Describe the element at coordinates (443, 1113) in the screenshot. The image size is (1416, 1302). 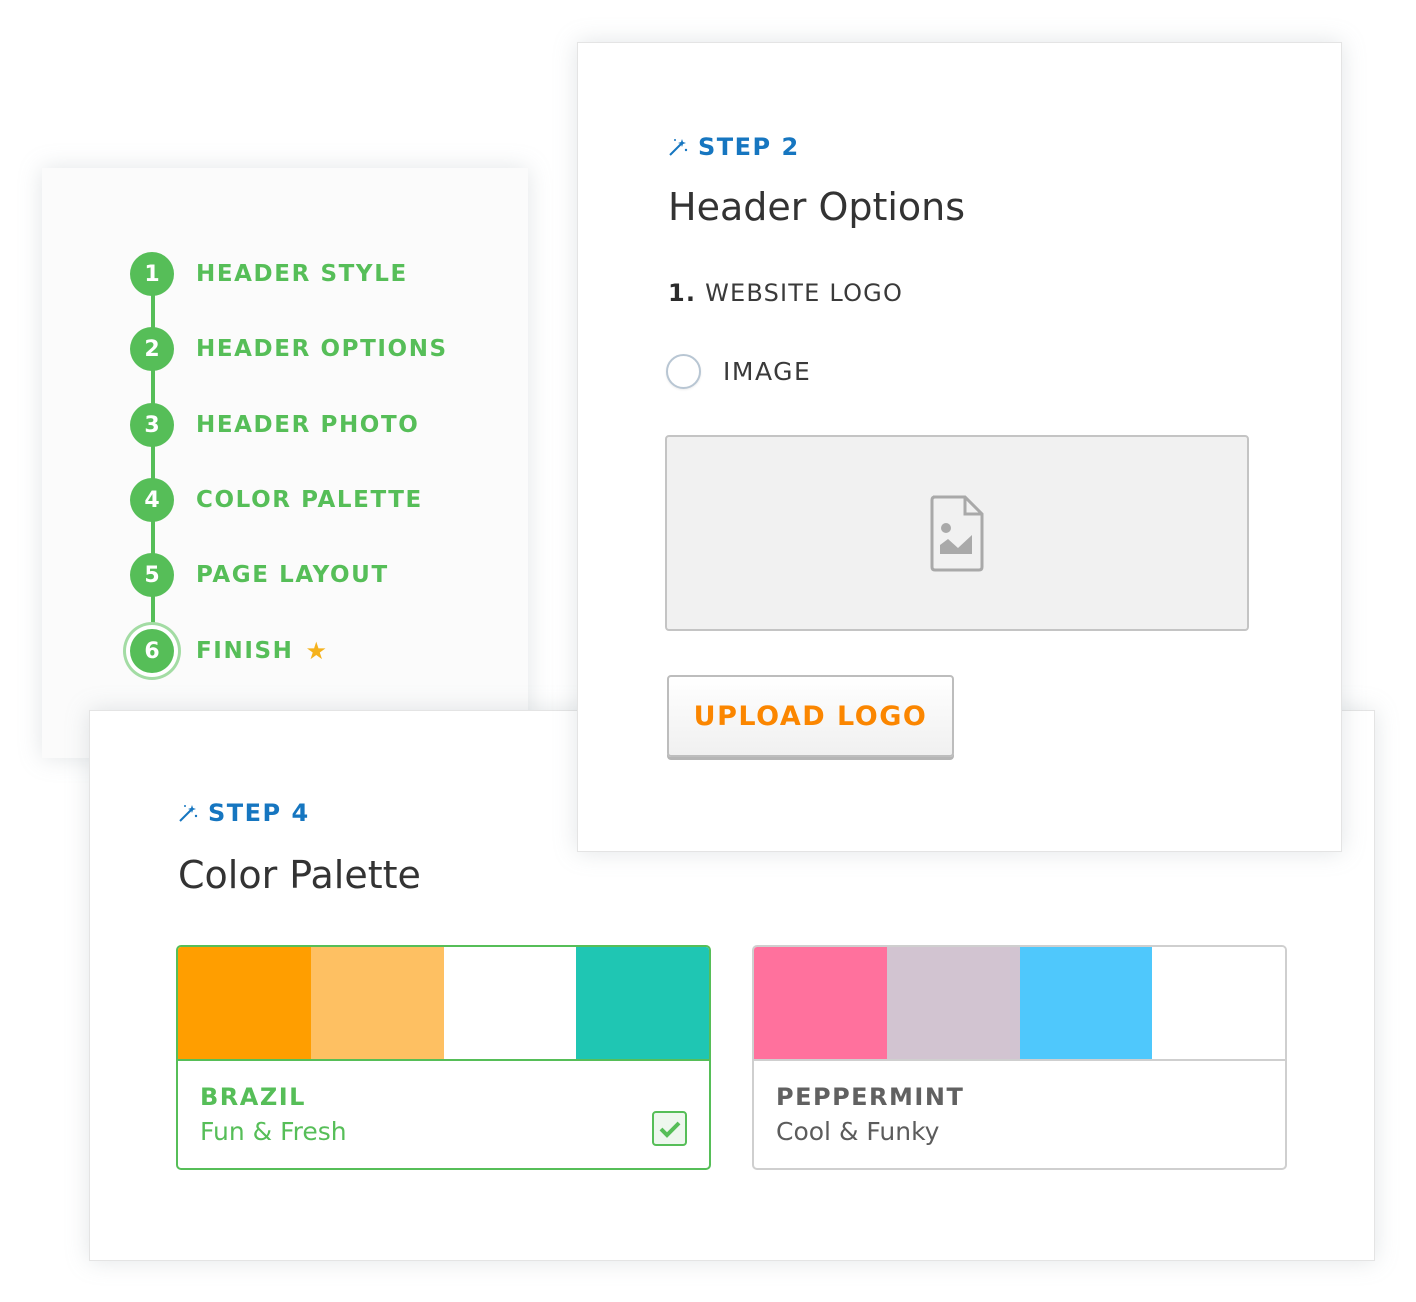
I see `palette-info: BRAZIL Fun & Fresh` at that location.